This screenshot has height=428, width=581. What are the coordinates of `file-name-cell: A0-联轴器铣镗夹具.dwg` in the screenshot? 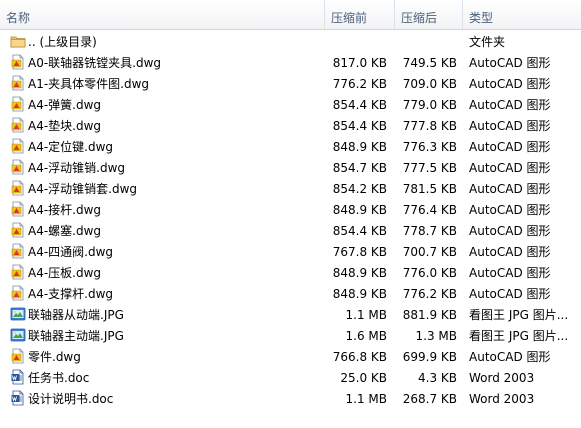 It's located at (165, 63).